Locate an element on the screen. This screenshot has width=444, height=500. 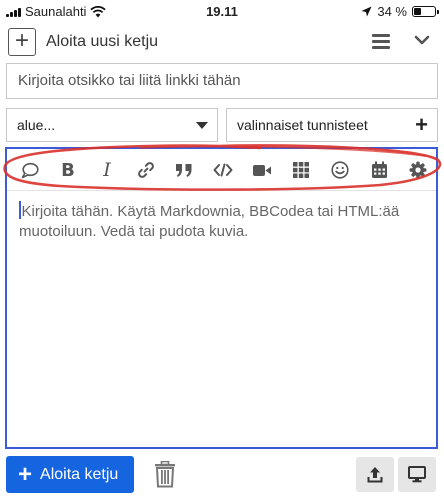
topic-title-placeholder: Kirjoita otsikko tai liitä linkki tähän is located at coordinates (129, 80).